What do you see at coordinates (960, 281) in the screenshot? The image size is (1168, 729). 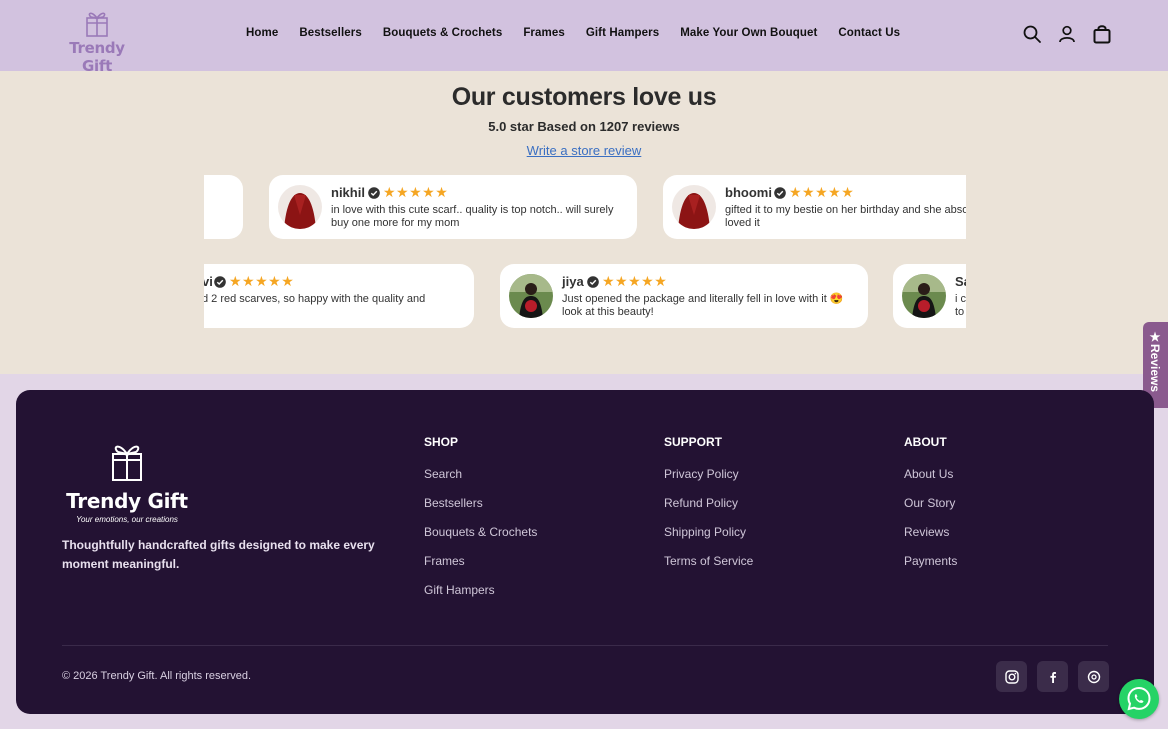 I see `reviewer-name: Sa` at bounding box center [960, 281].